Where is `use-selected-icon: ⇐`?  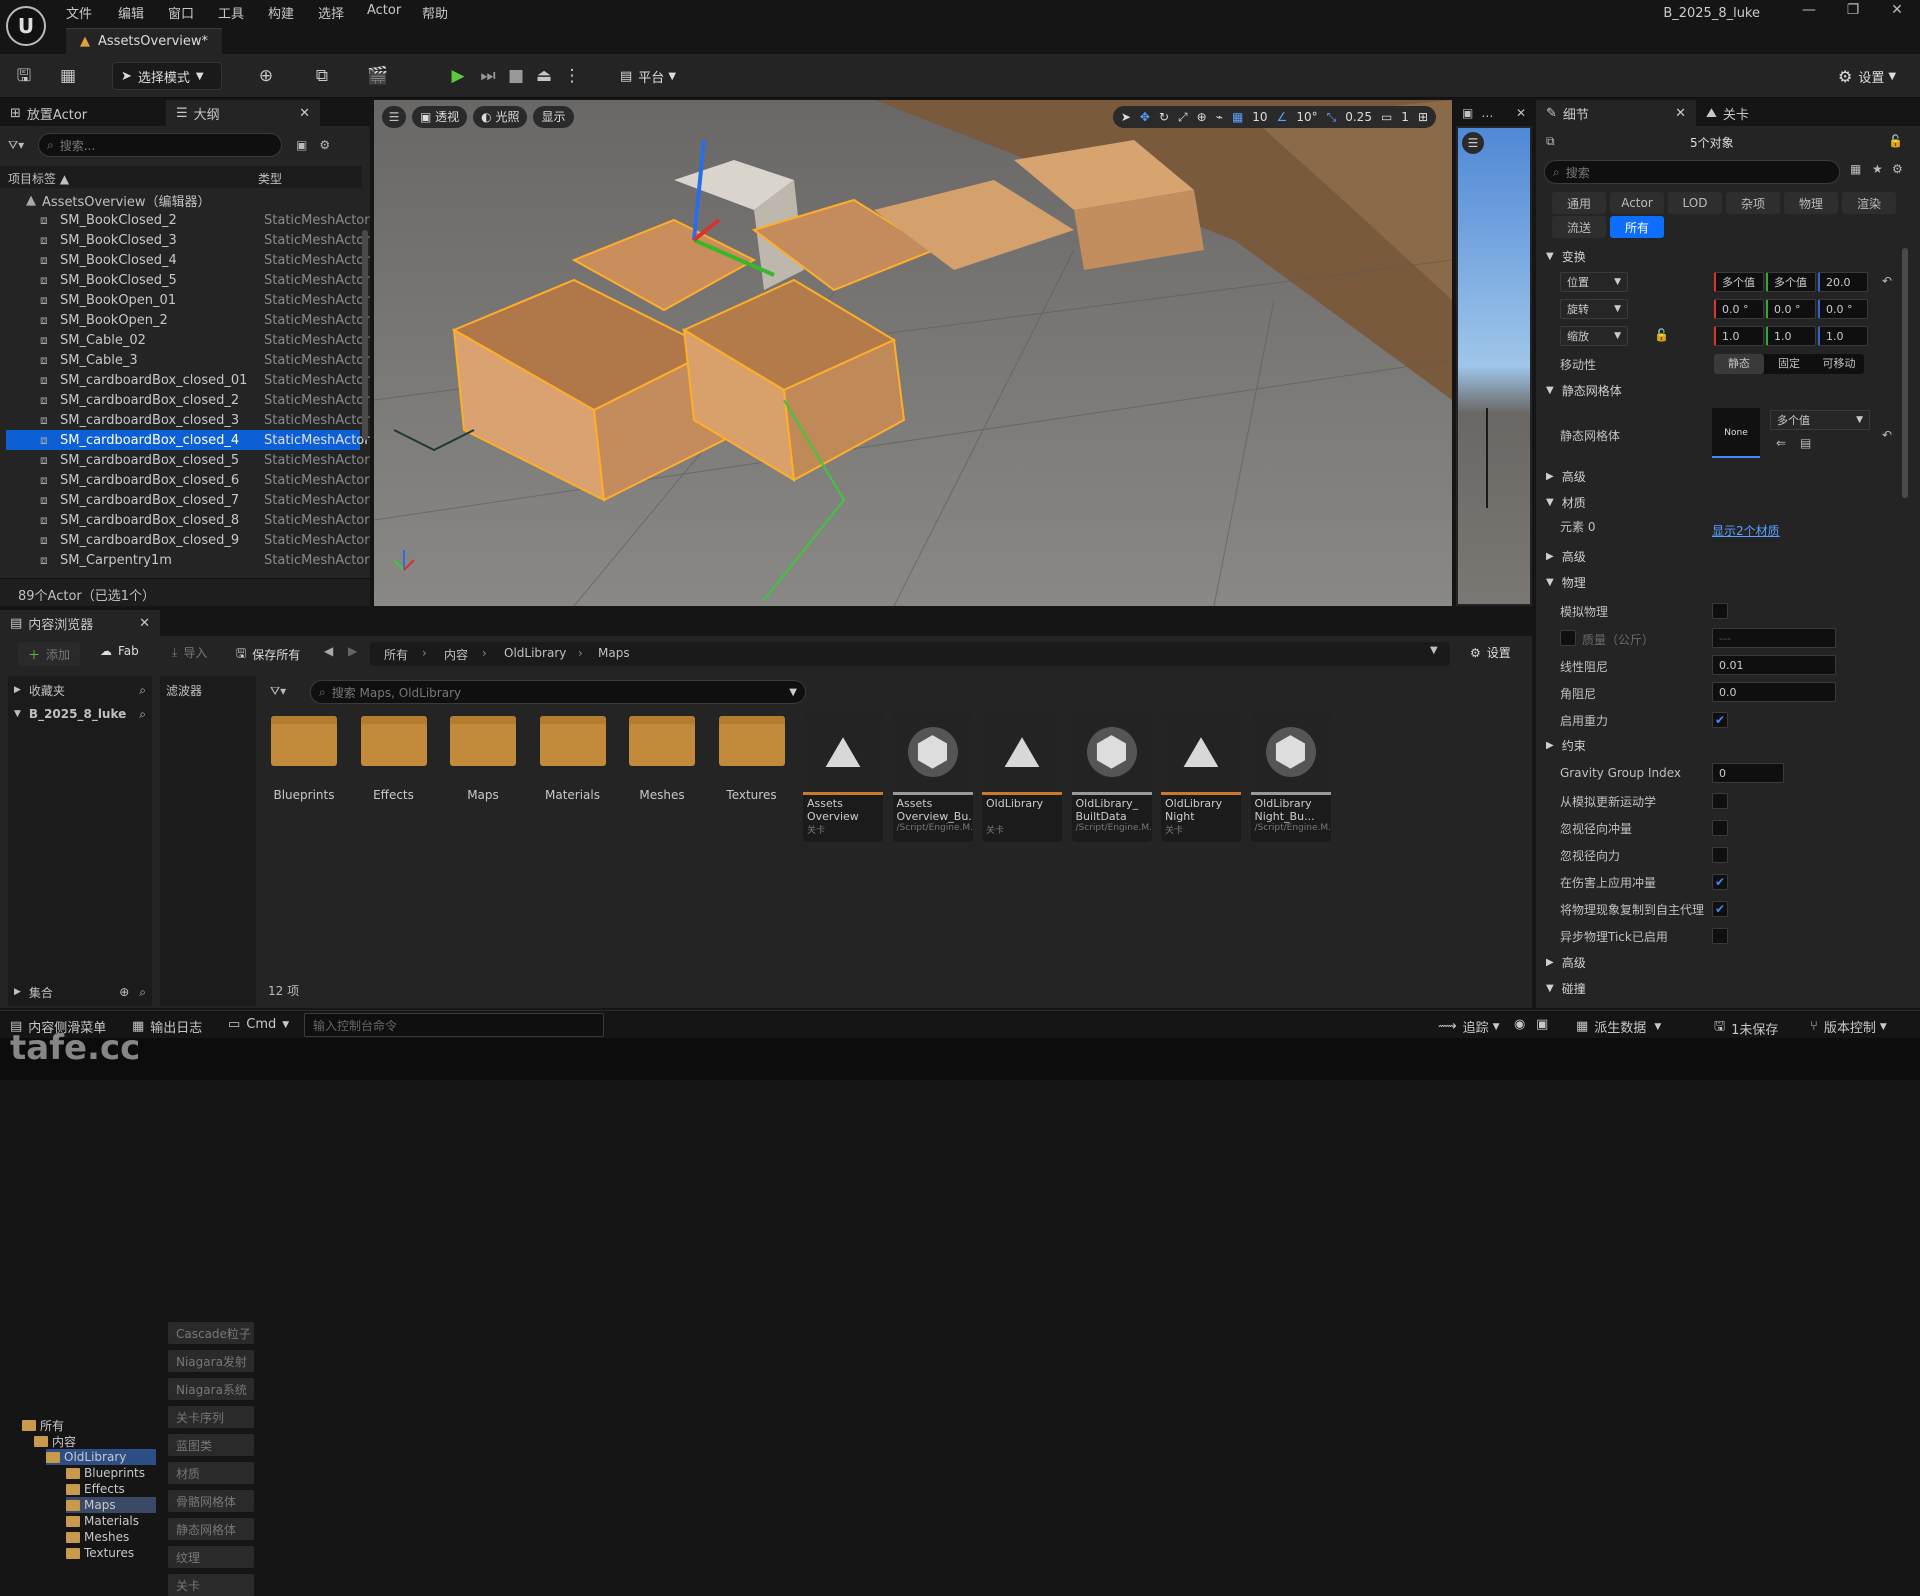
use-selected-icon: ⇐ is located at coordinates (1781, 443).